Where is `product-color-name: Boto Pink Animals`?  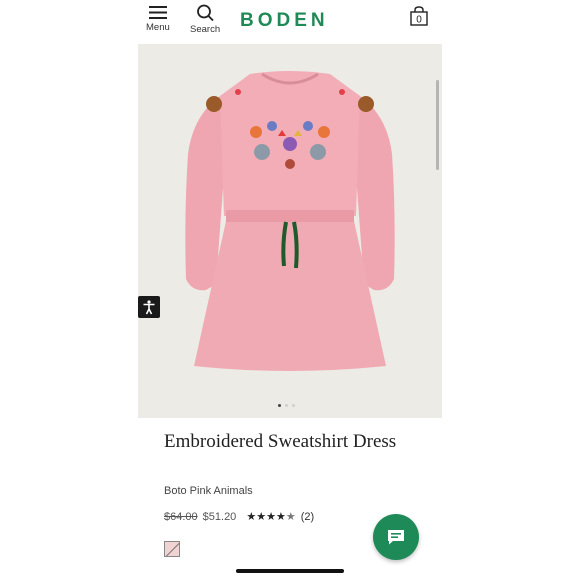 product-color-name: Boto Pink Animals is located at coordinates (208, 491).